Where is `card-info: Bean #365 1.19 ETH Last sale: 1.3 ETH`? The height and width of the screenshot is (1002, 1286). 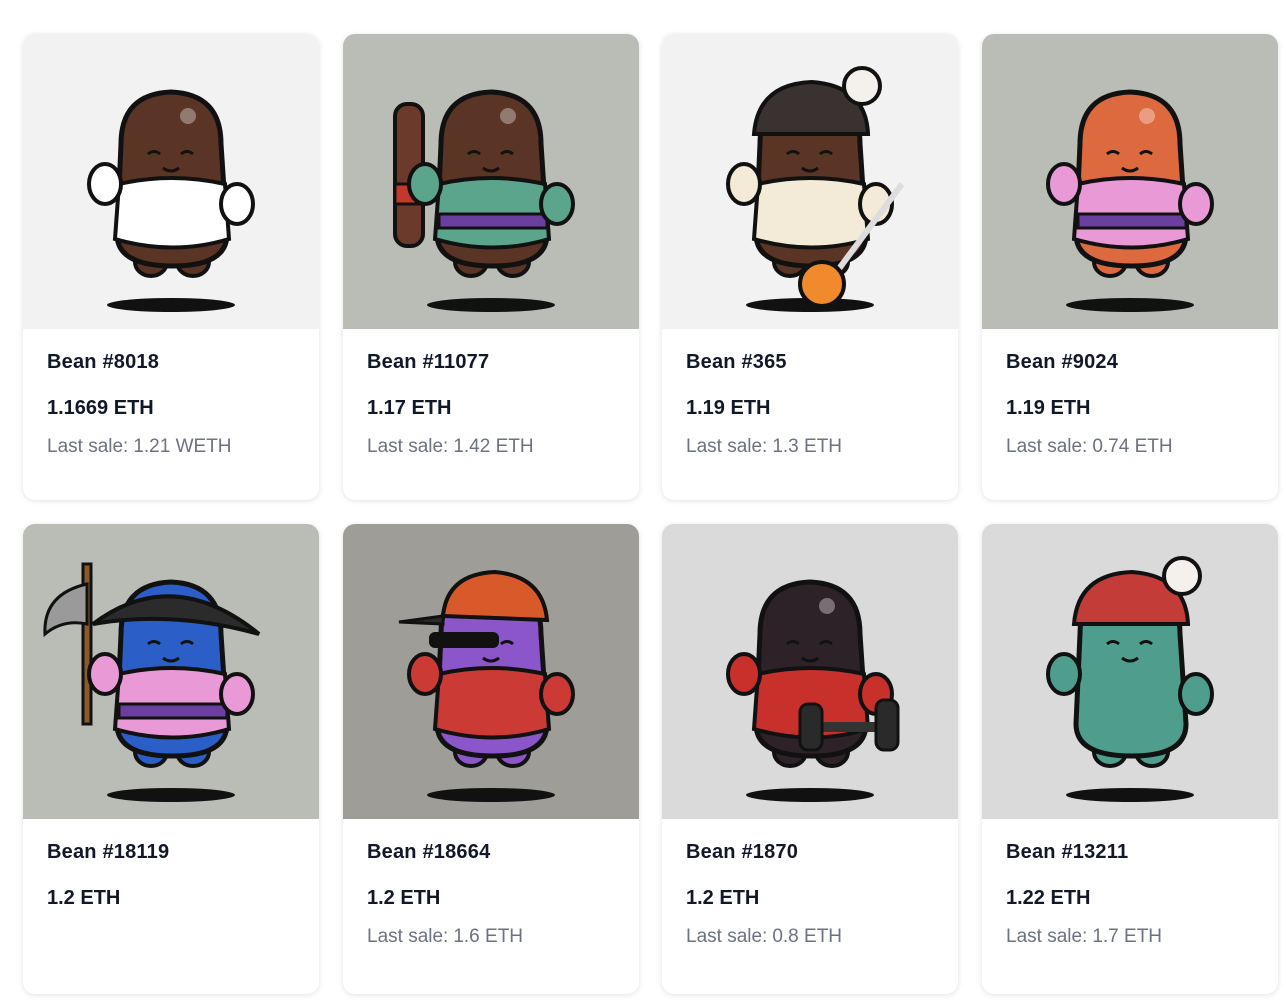 card-info: Bean #365 1.19 ETH Last sale: 1.3 ETH is located at coordinates (814, 404).